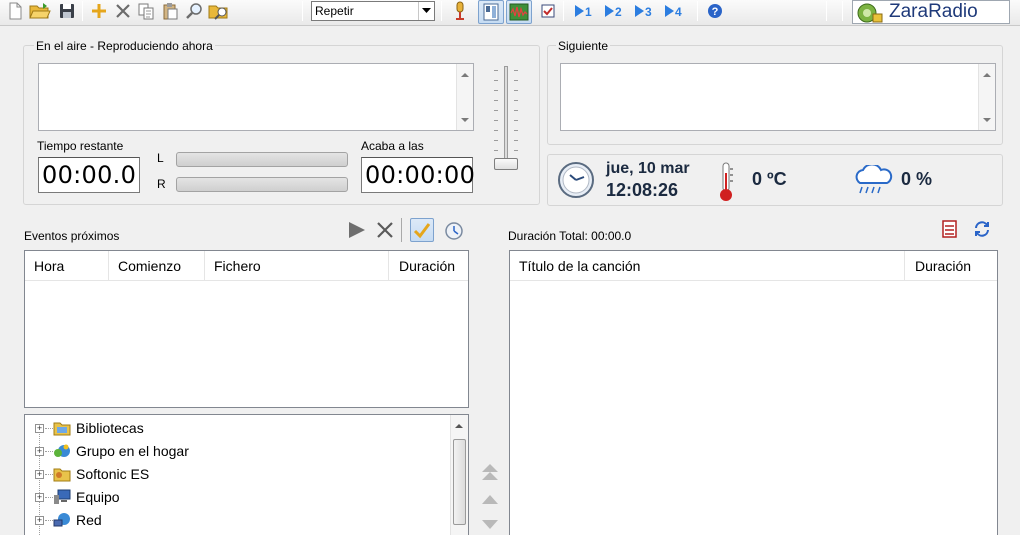  What do you see at coordinates (262, 159) in the screenshot?
I see `level-meter-left` at bounding box center [262, 159].